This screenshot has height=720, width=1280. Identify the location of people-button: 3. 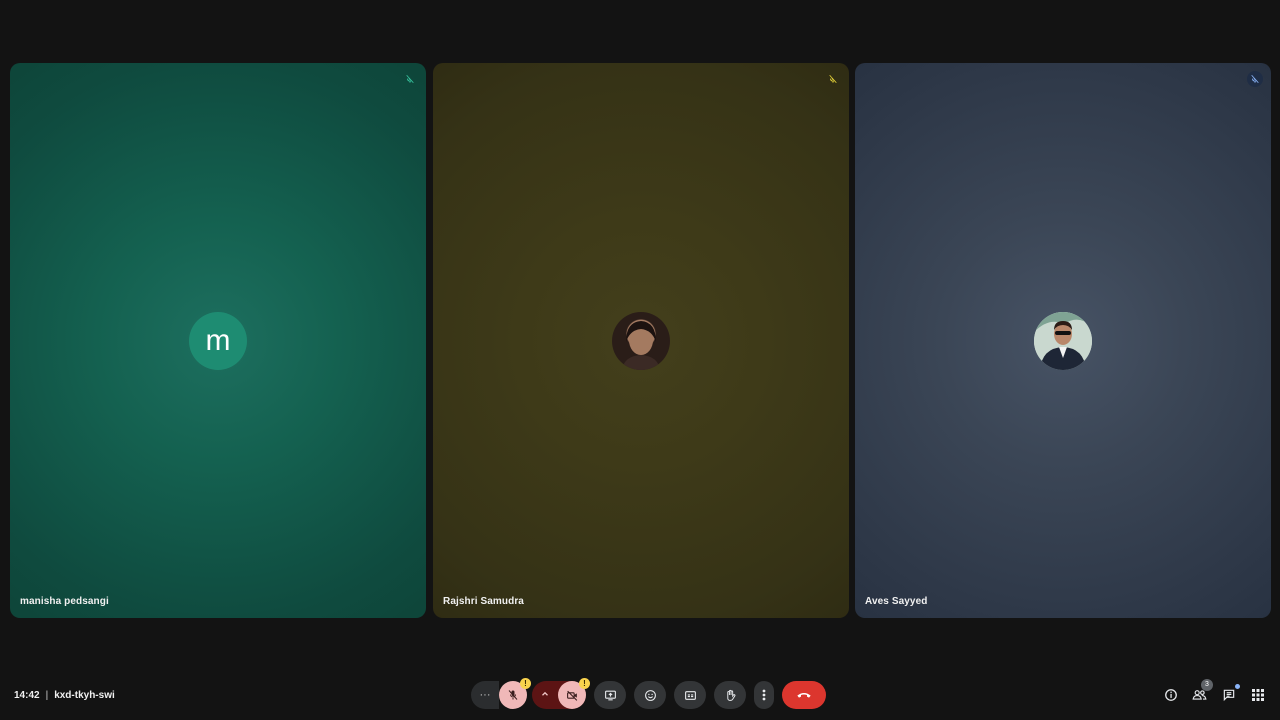
(1202, 691).